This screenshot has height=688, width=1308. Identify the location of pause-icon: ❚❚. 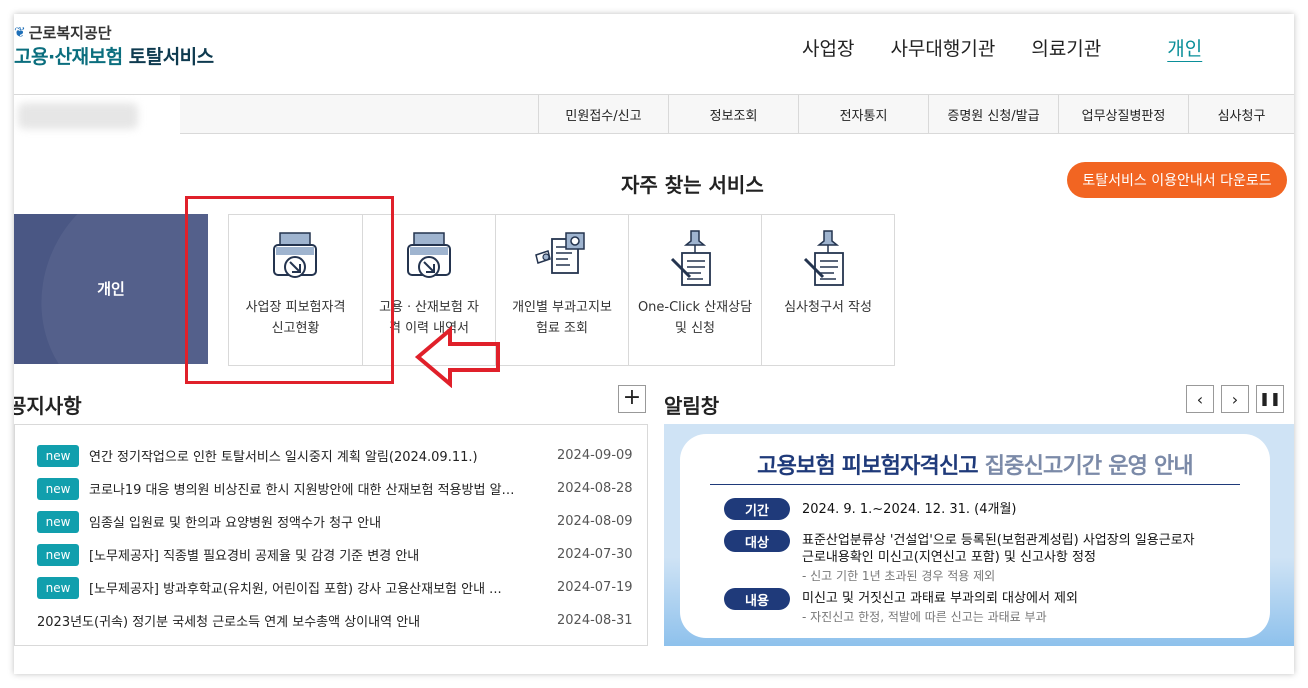
(1270, 399).